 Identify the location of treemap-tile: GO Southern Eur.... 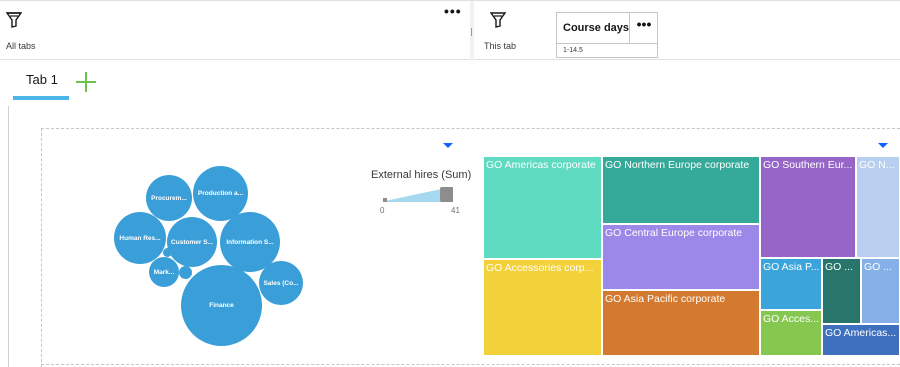
(808, 207).